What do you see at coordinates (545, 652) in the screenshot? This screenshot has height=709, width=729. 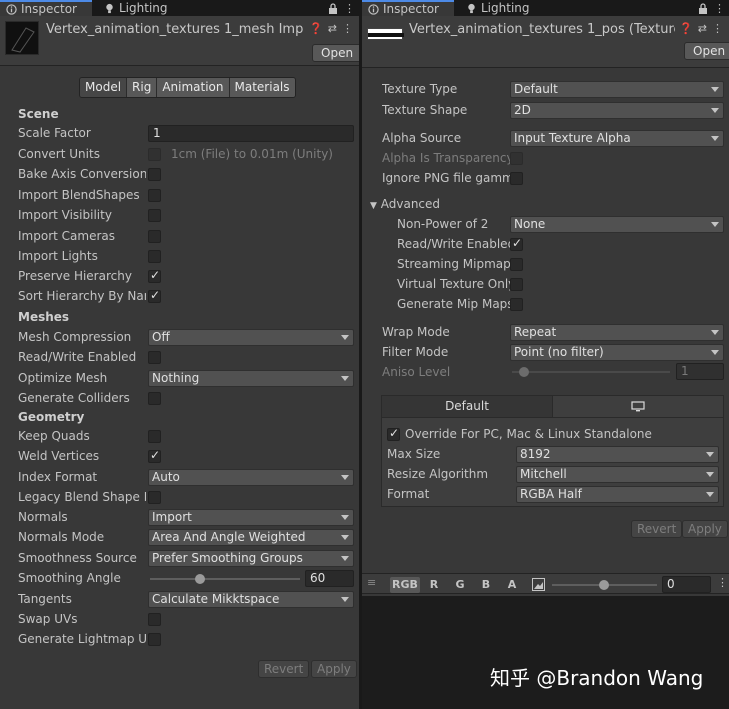 I see `texture-preview-area: 知乎 @Brandon Wang` at bounding box center [545, 652].